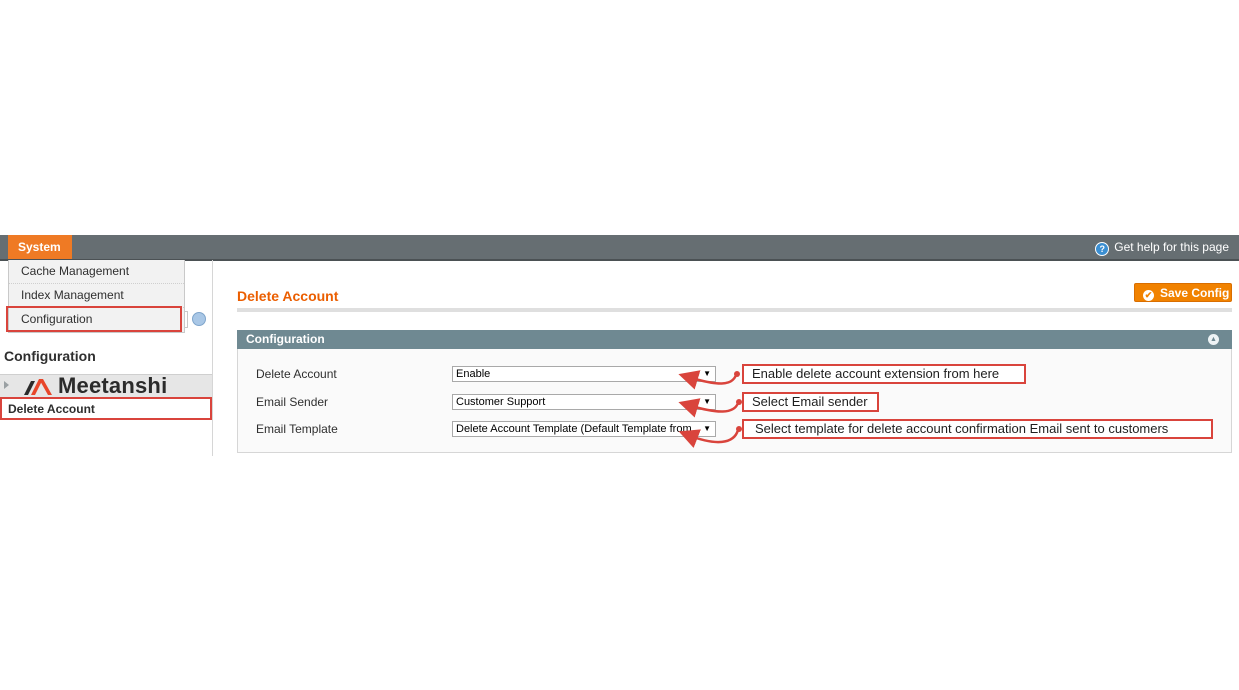 The width and height of the screenshot is (1239, 690). I want to click on delete-account-select: Enable ▼, so click(584, 374).